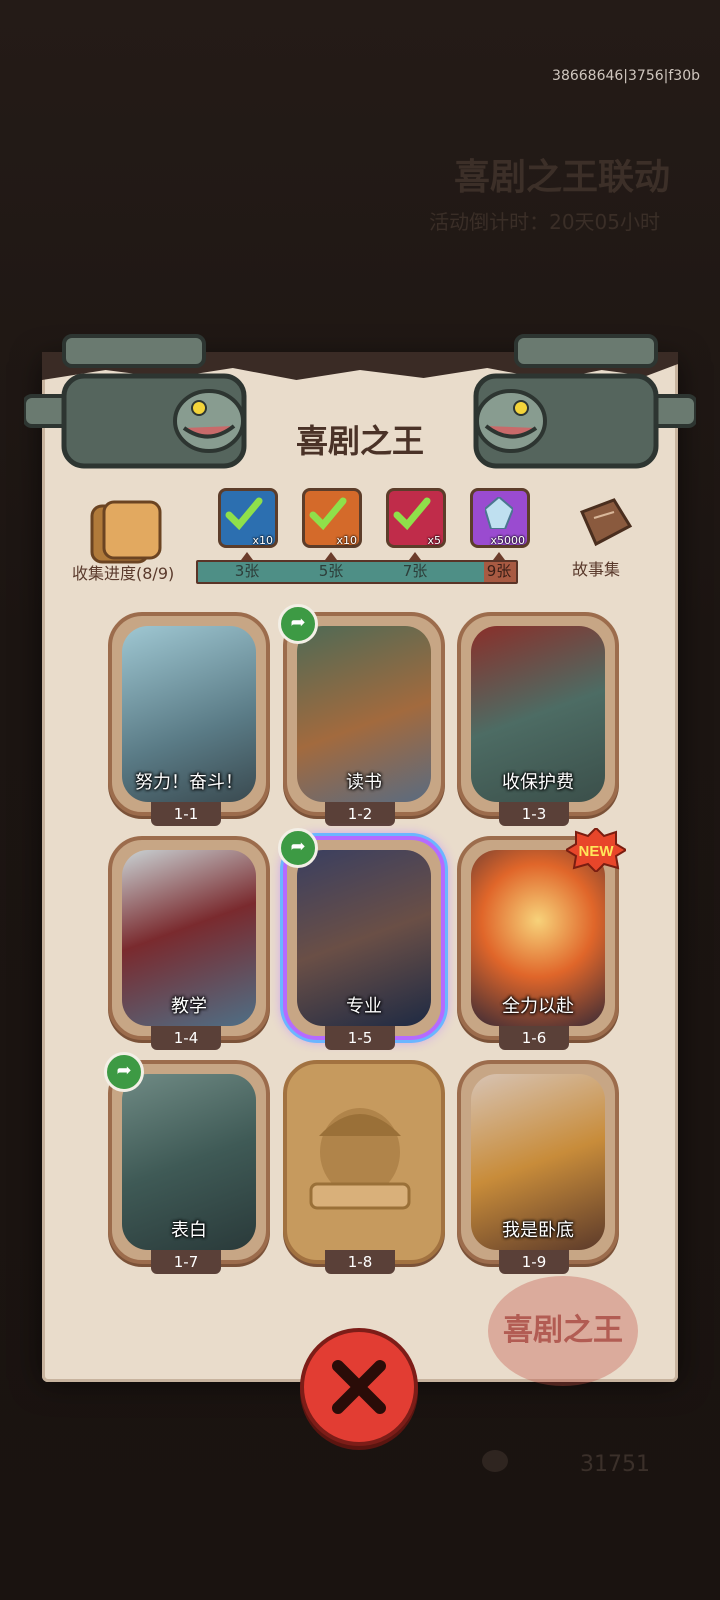  What do you see at coordinates (126, 532) in the screenshot?
I see `card-stack-icon` at bounding box center [126, 532].